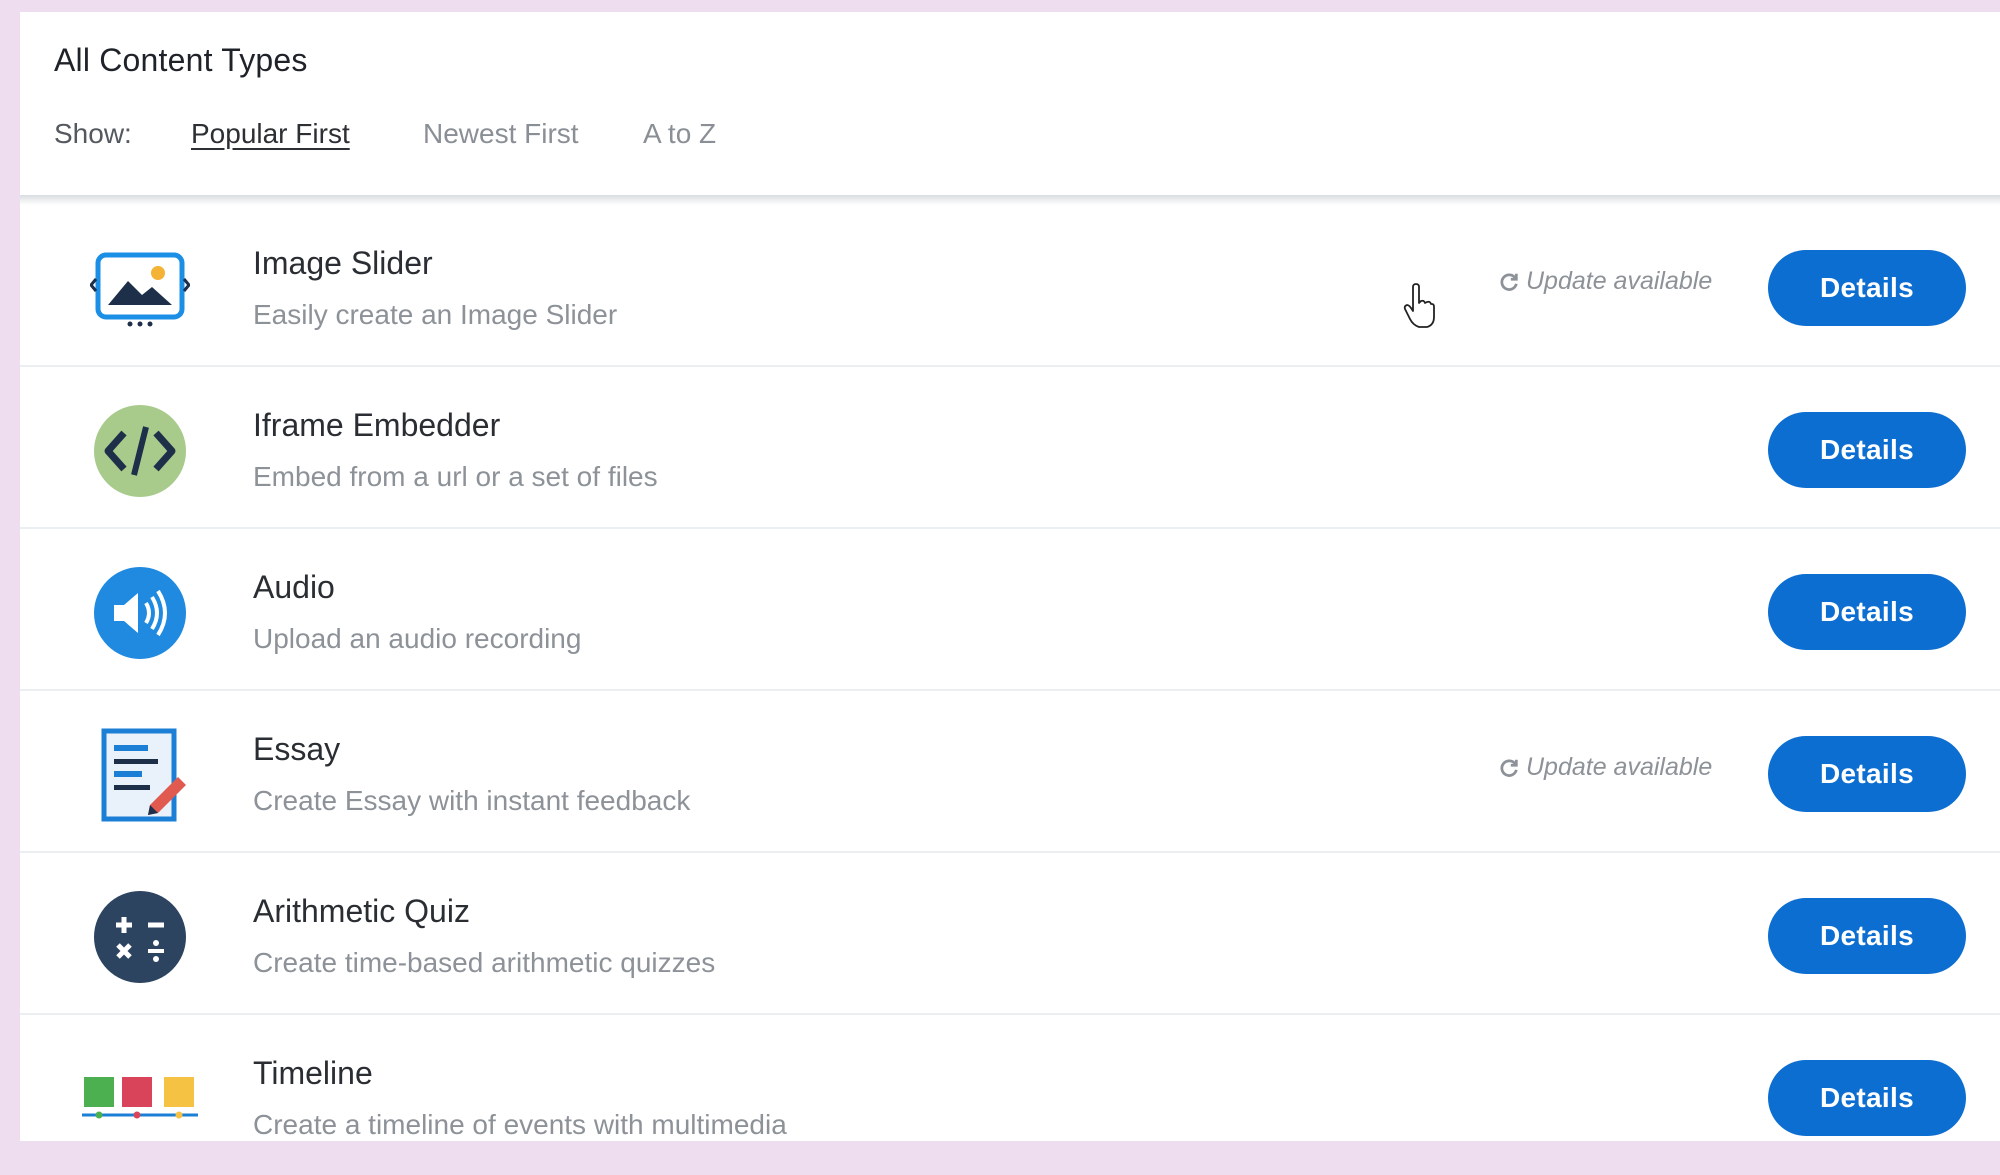  Describe the element at coordinates (140, 451) in the screenshot. I see `code-icon` at that location.